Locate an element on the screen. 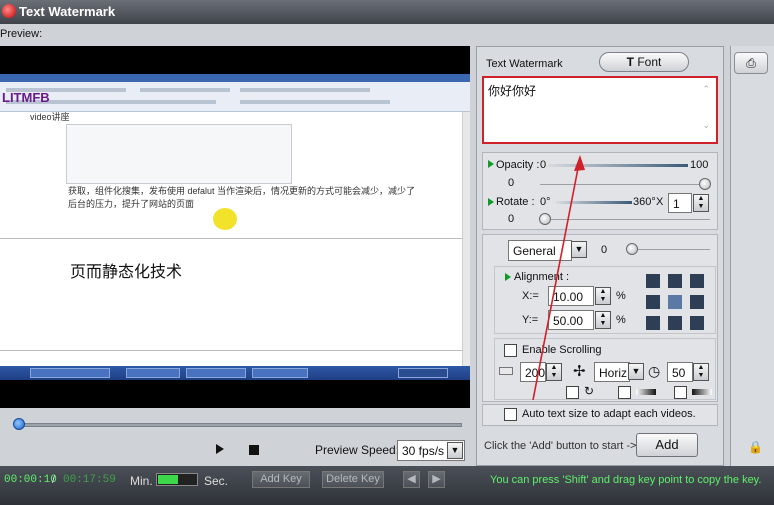  watermark-logo: LITMFB is located at coordinates (26, 97).